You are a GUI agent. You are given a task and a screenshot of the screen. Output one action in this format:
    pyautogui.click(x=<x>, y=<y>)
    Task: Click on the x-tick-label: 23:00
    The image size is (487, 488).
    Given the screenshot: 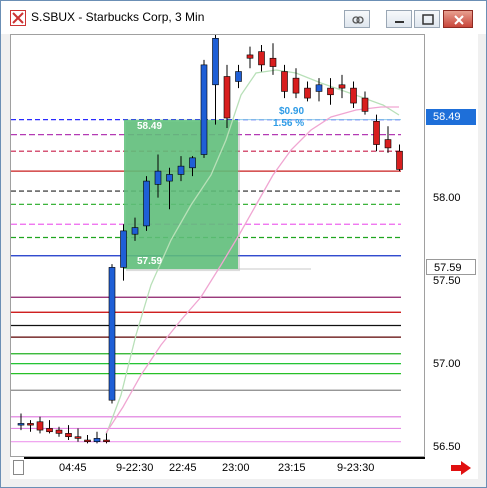 What is the action you would take?
    pyautogui.click(x=236, y=468)
    